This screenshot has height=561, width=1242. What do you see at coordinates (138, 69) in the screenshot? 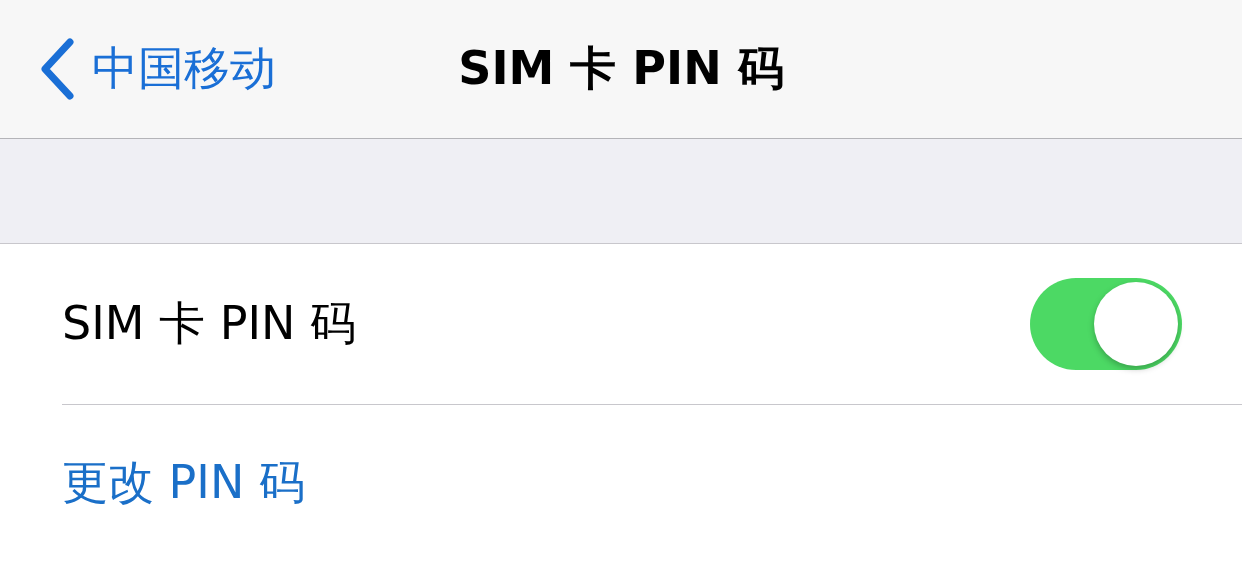
I see `back-button: 中国移动` at bounding box center [138, 69].